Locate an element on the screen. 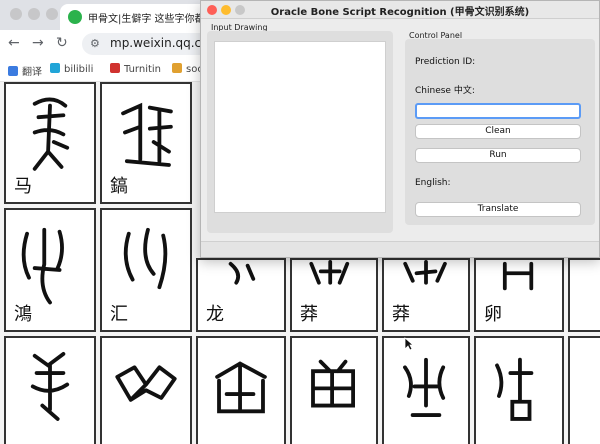 The height and width of the screenshot is (444, 600). glyph-caption: 汇 is located at coordinates (119, 314).